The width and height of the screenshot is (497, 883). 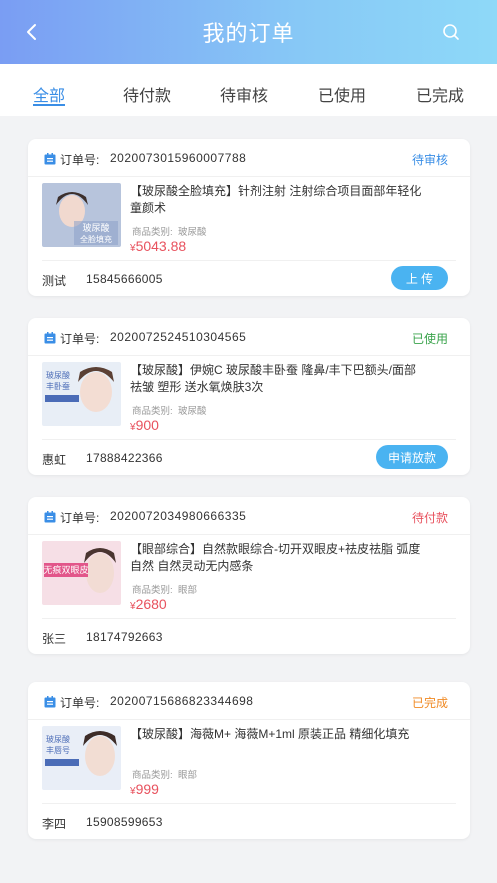 I want to click on order-tabs: 全部 待付款 待审核 已使用 已完成, so click(x=248, y=90).